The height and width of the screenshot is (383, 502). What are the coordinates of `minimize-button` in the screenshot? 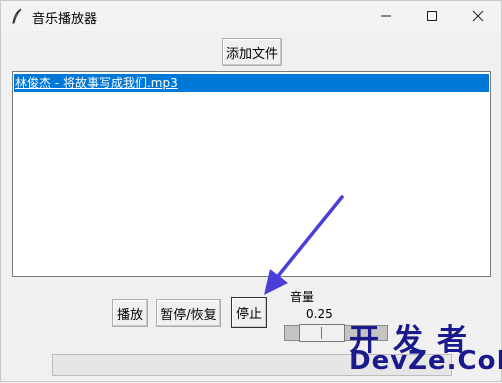 It's located at (386, 16).